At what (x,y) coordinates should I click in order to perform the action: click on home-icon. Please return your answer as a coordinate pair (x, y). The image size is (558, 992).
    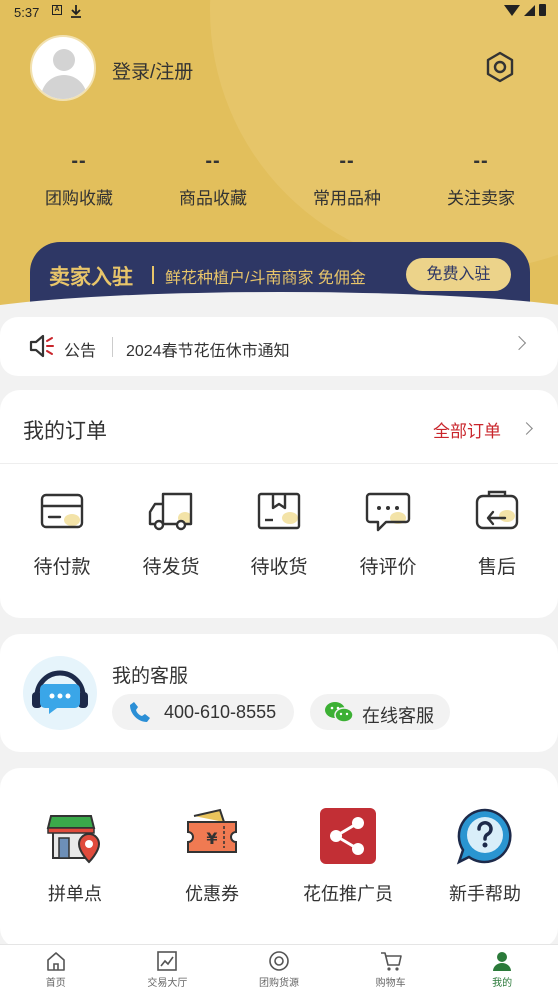
    Looking at the image, I should click on (55, 961).